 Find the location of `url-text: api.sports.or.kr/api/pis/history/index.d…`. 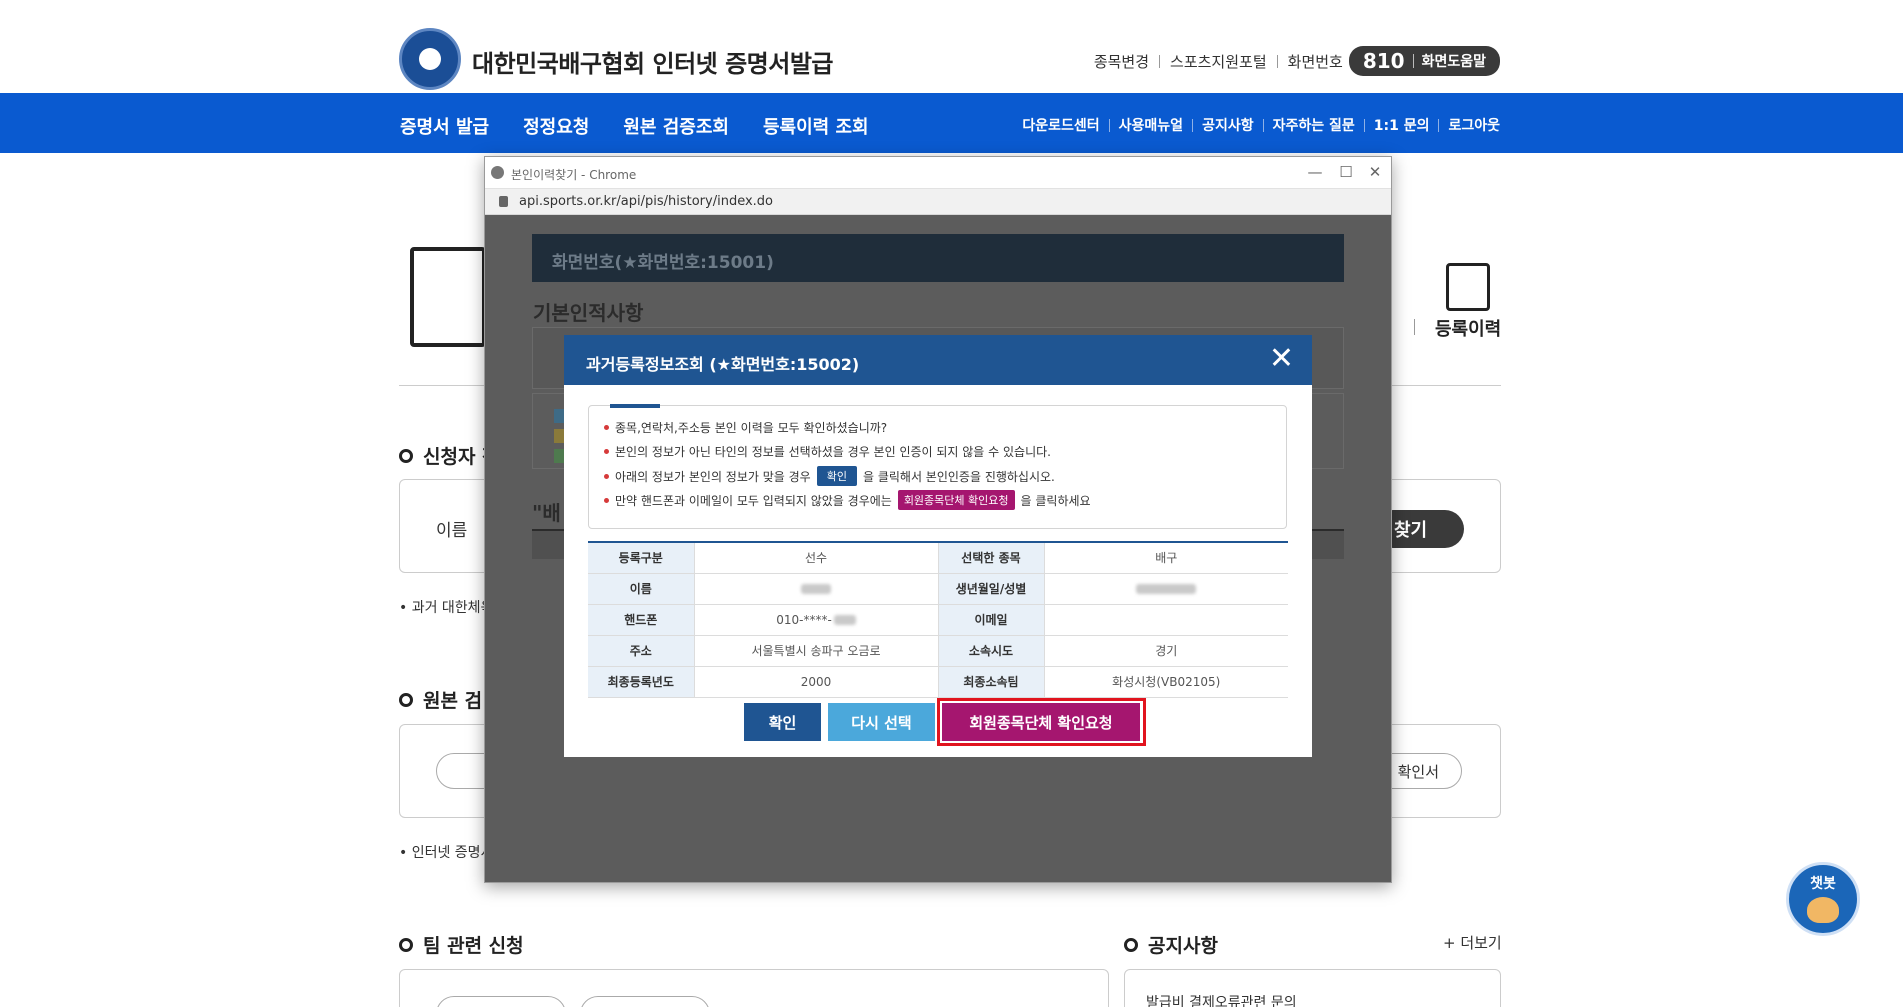

url-text: api.sports.or.kr/api/pis/history/index.d… is located at coordinates (646, 201).